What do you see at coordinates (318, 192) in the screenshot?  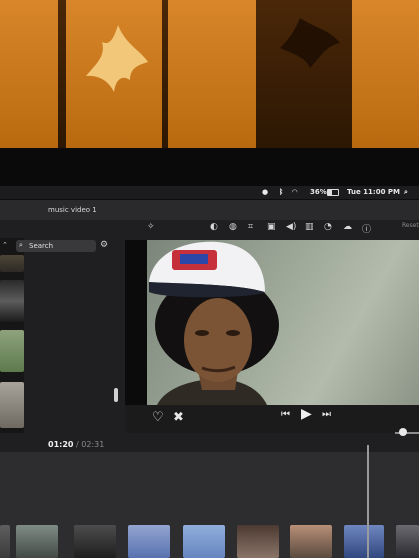 I see `battery-percent: 36%` at bounding box center [318, 192].